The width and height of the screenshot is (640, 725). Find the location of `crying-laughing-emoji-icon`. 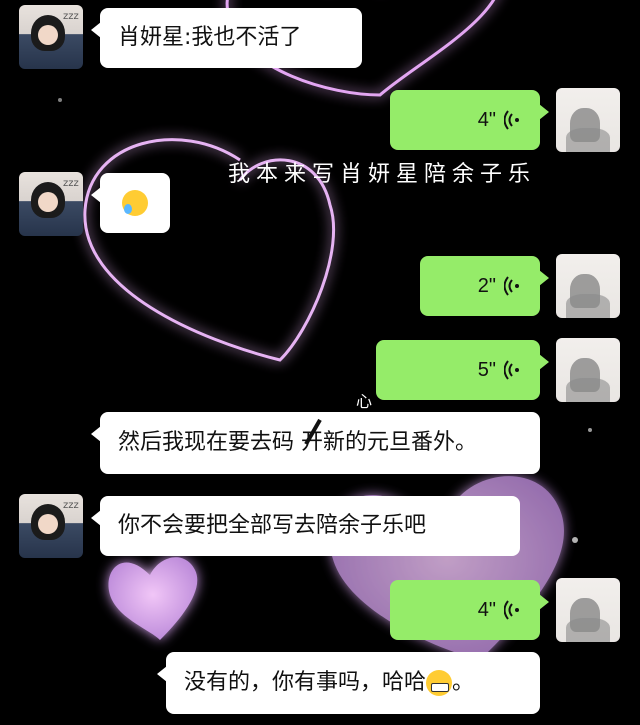

crying-laughing-emoji-icon is located at coordinates (135, 203).